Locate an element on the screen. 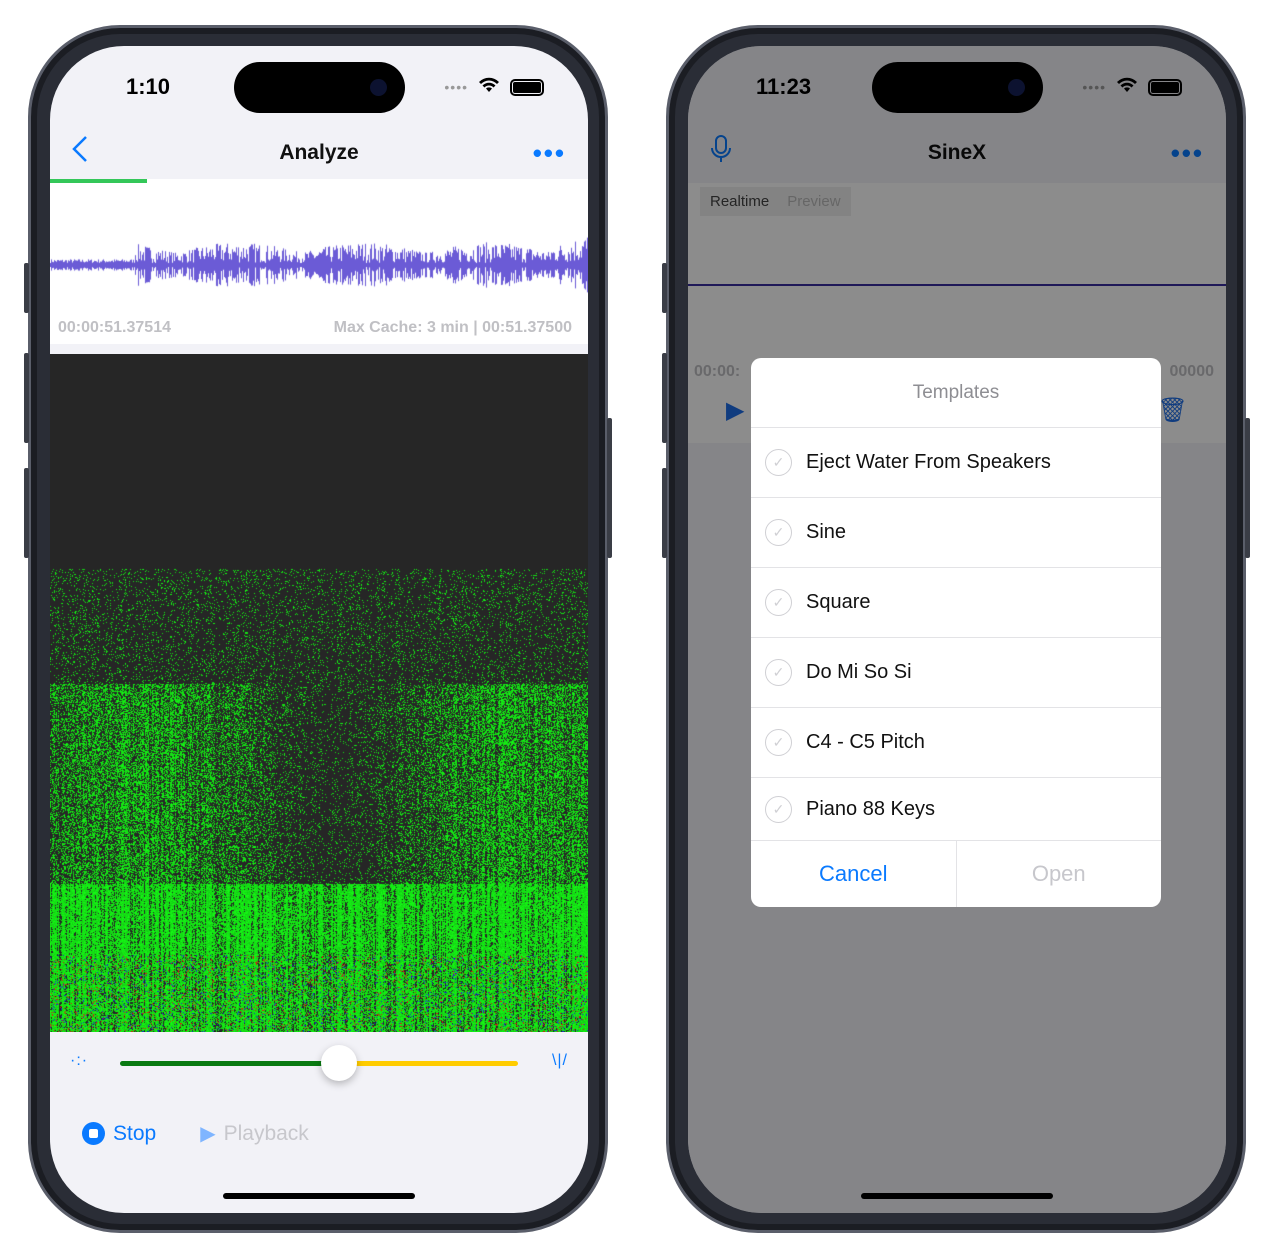 Image resolution: width=1283 pixels, height=1257 pixels. template-option: ✓ Square is located at coordinates (956, 603).